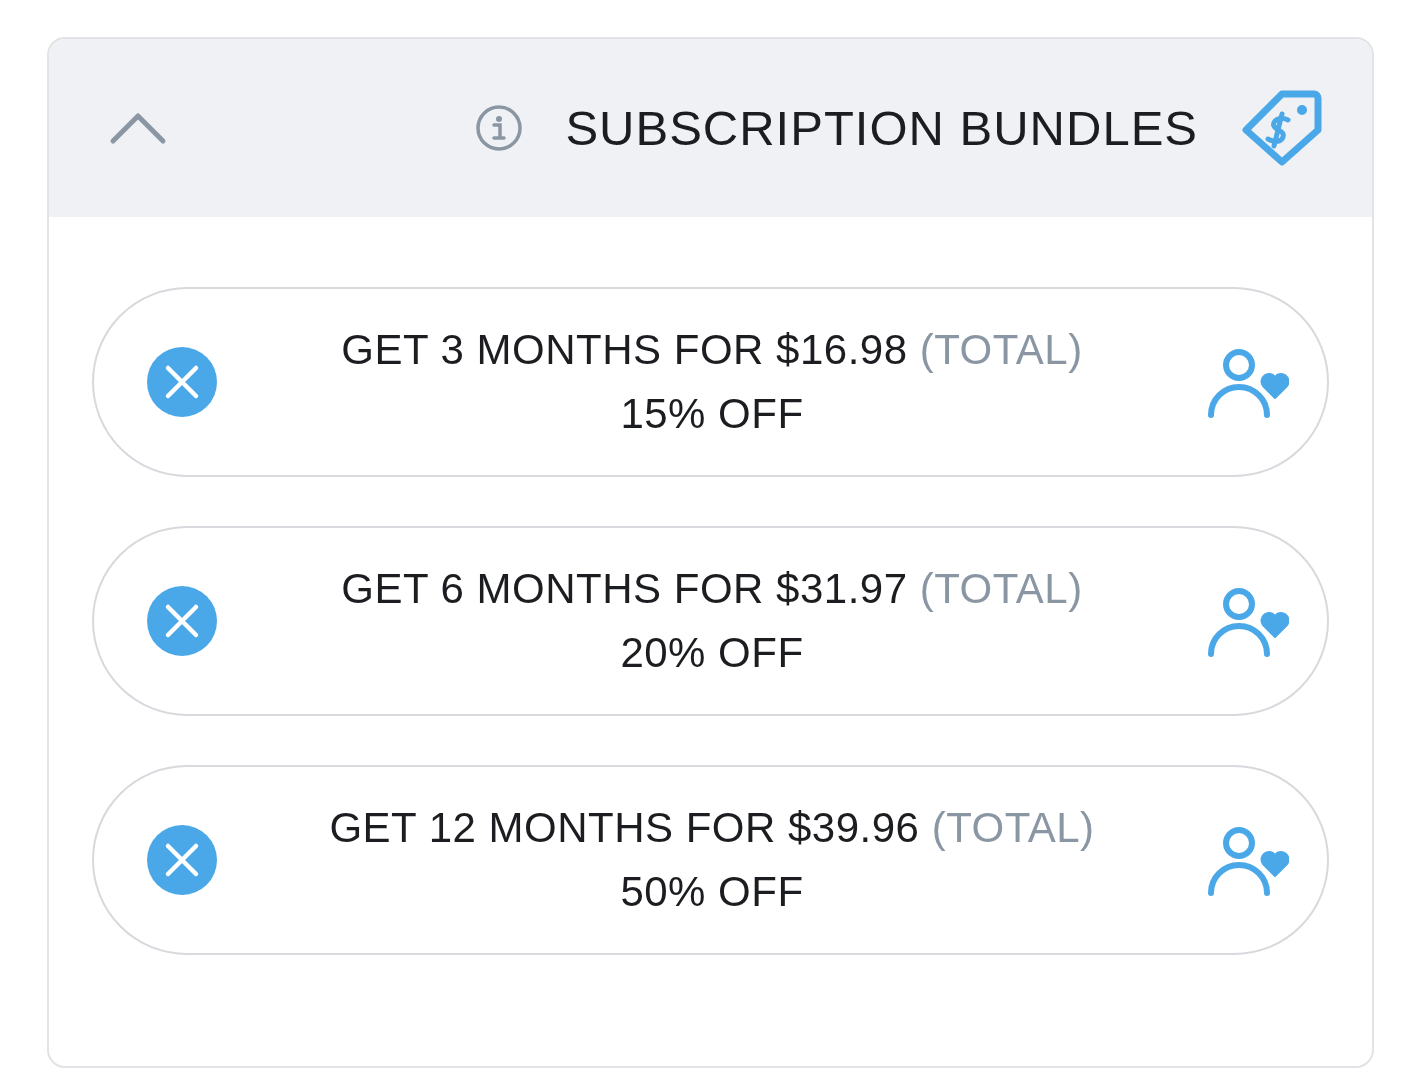 The height and width of the screenshot is (1080, 1421). Describe the element at coordinates (712, 828) in the screenshot. I see `bundle-offer: GET 12 MONTHS FOR $39.96 (TOTAL)` at that location.